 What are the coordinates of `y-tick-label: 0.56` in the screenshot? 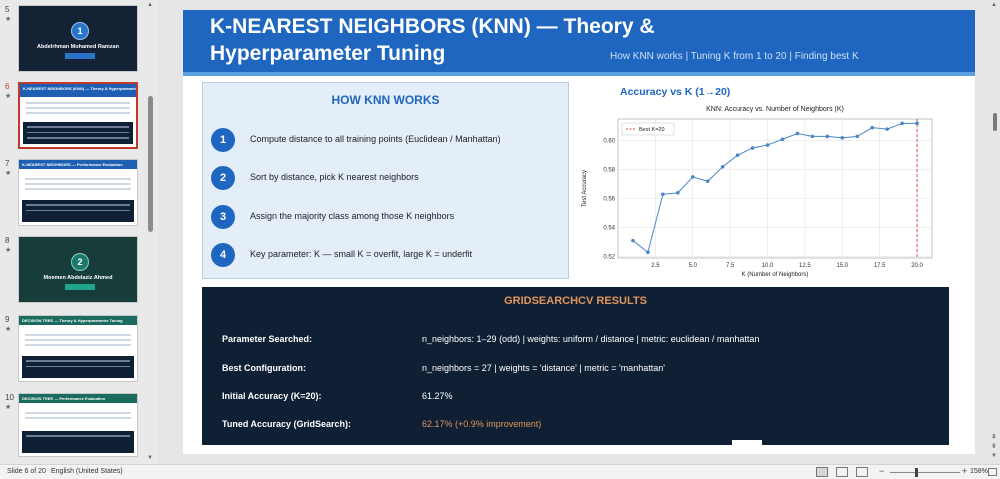 It's located at (609, 200).